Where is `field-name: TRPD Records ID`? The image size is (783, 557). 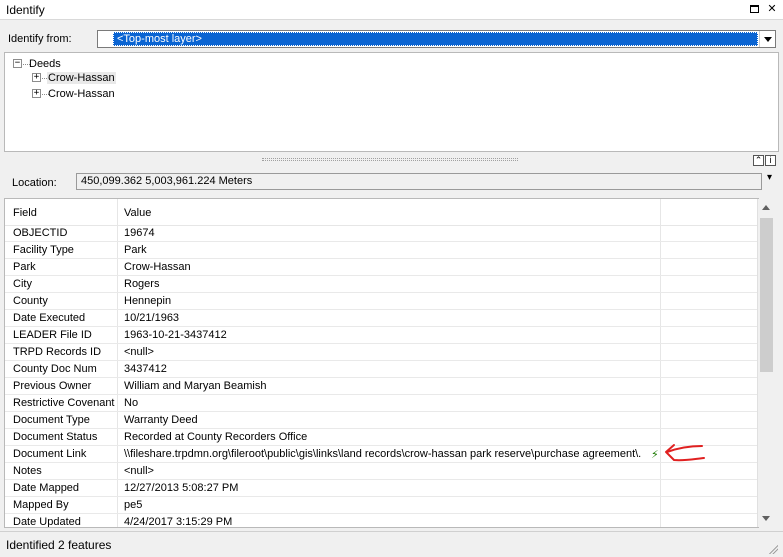
field-name: TRPD Records ID is located at coordinates (57, 352).